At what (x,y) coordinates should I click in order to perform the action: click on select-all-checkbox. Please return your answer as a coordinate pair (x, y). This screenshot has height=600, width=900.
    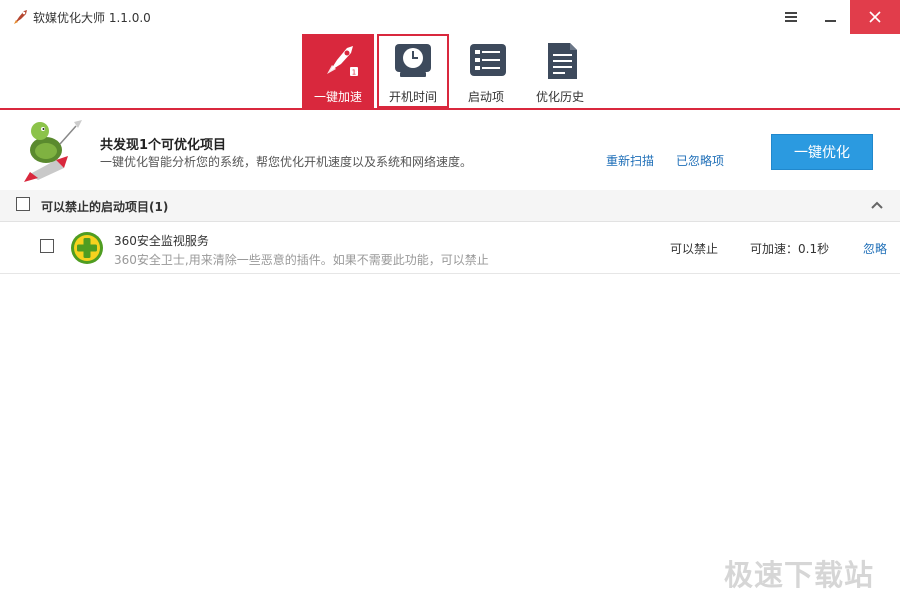
    Looking at the image, I should click on (23, 204).